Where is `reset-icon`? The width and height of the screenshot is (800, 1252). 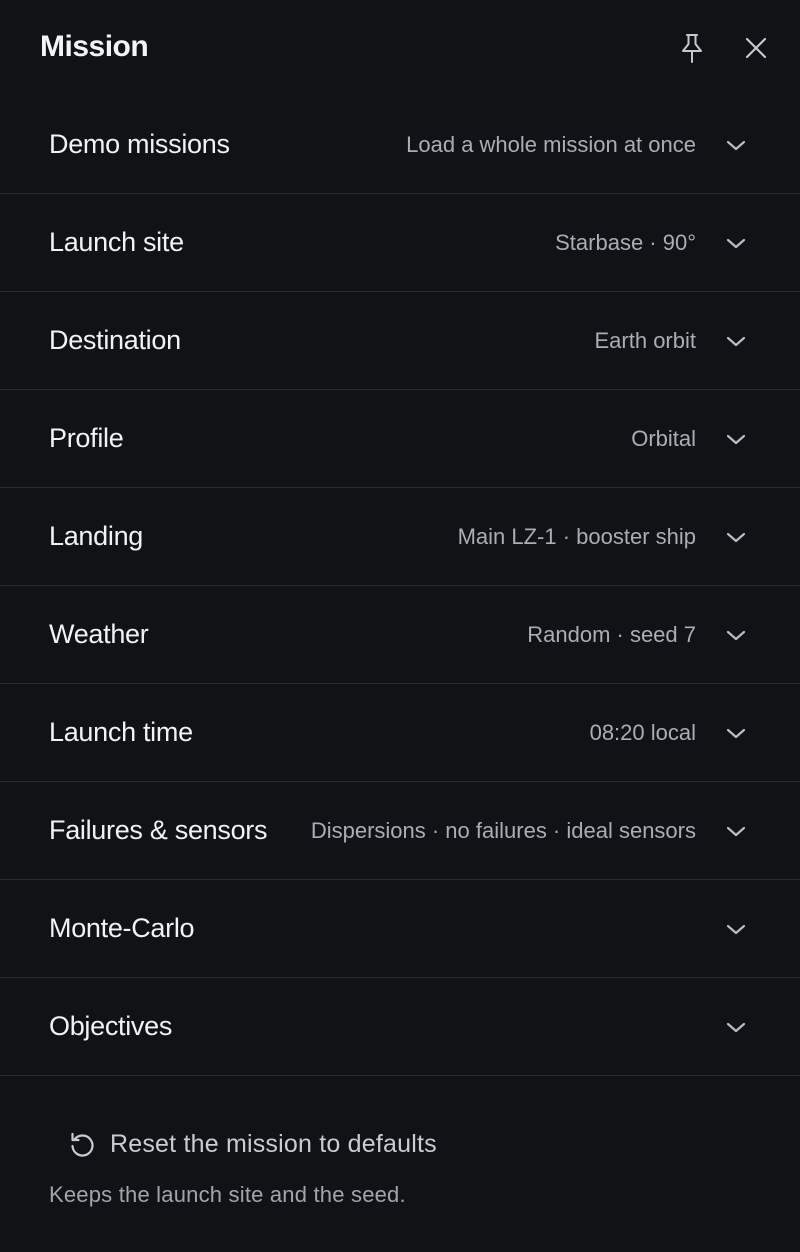 reset-icon is located at coordinates (82, 1144).